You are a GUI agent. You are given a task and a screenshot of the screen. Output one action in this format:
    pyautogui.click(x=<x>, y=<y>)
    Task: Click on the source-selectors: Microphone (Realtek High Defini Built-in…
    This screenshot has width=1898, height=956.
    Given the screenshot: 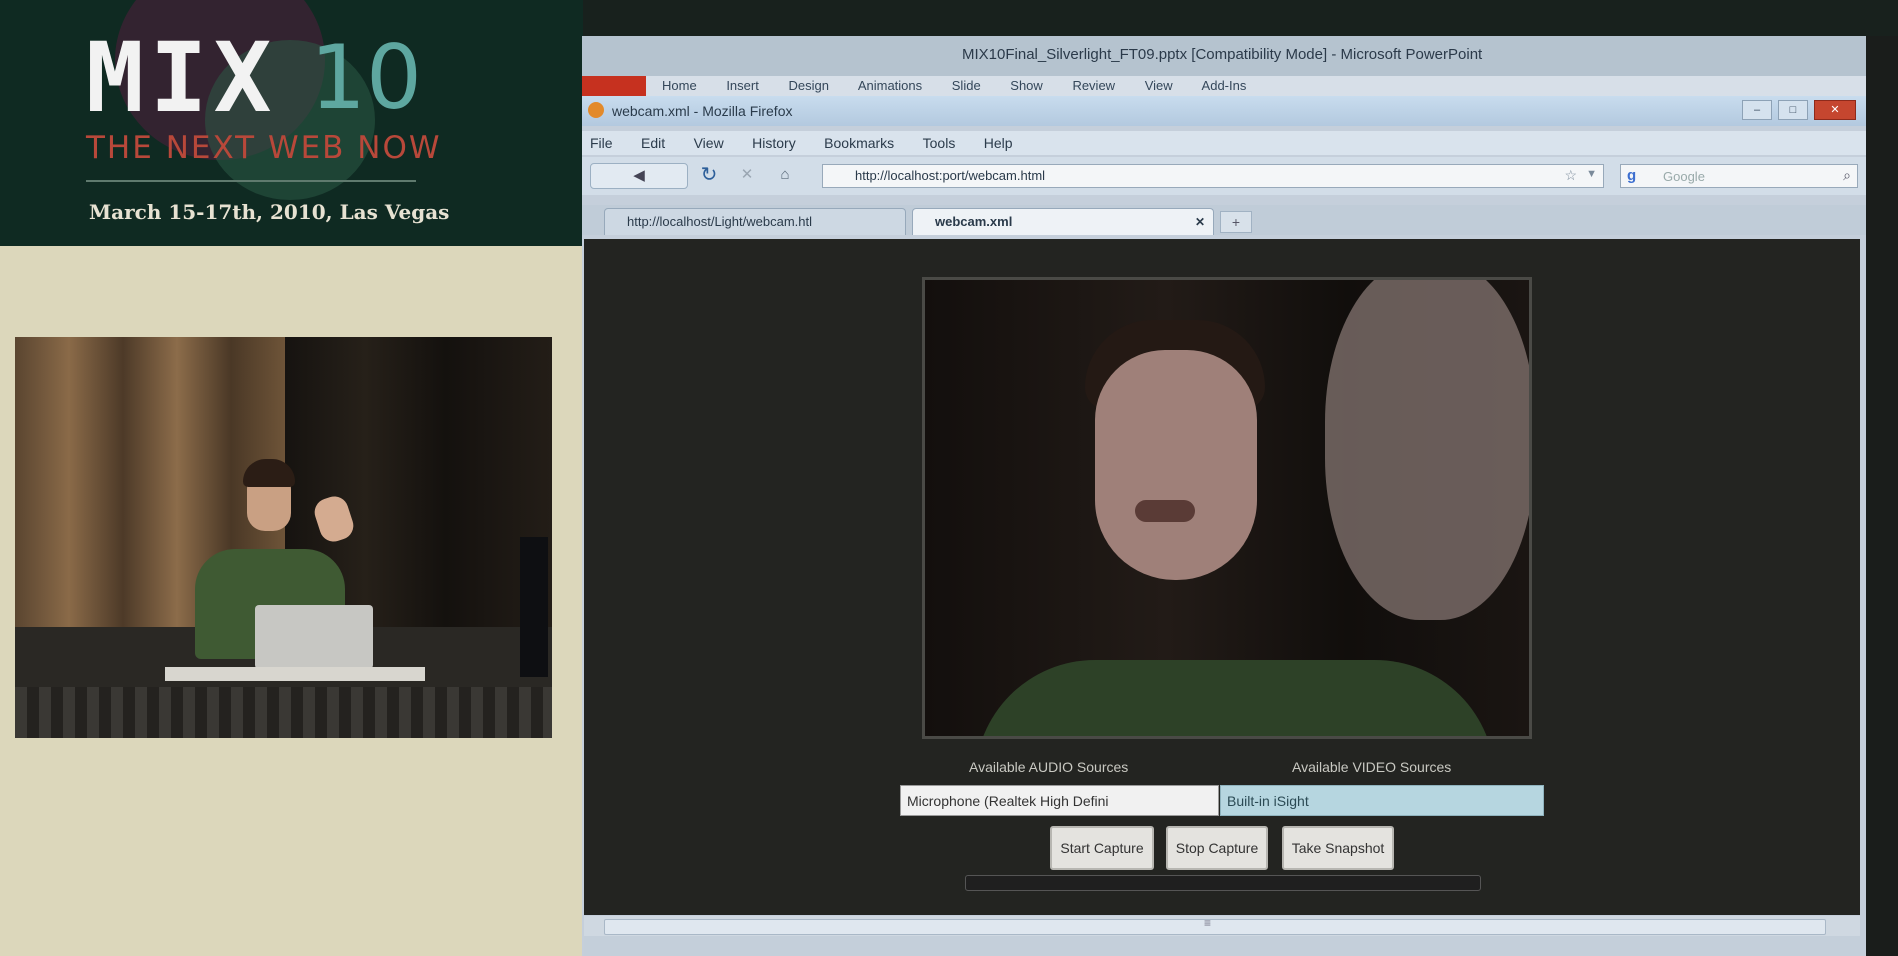 What is the action you would take?
    pyautogui.click(x=1222, y=801)
    